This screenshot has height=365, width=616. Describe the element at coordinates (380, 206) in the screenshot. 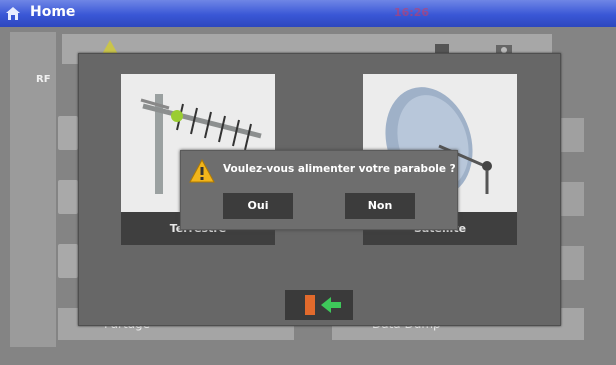

I see `no-button: Non` at that location.